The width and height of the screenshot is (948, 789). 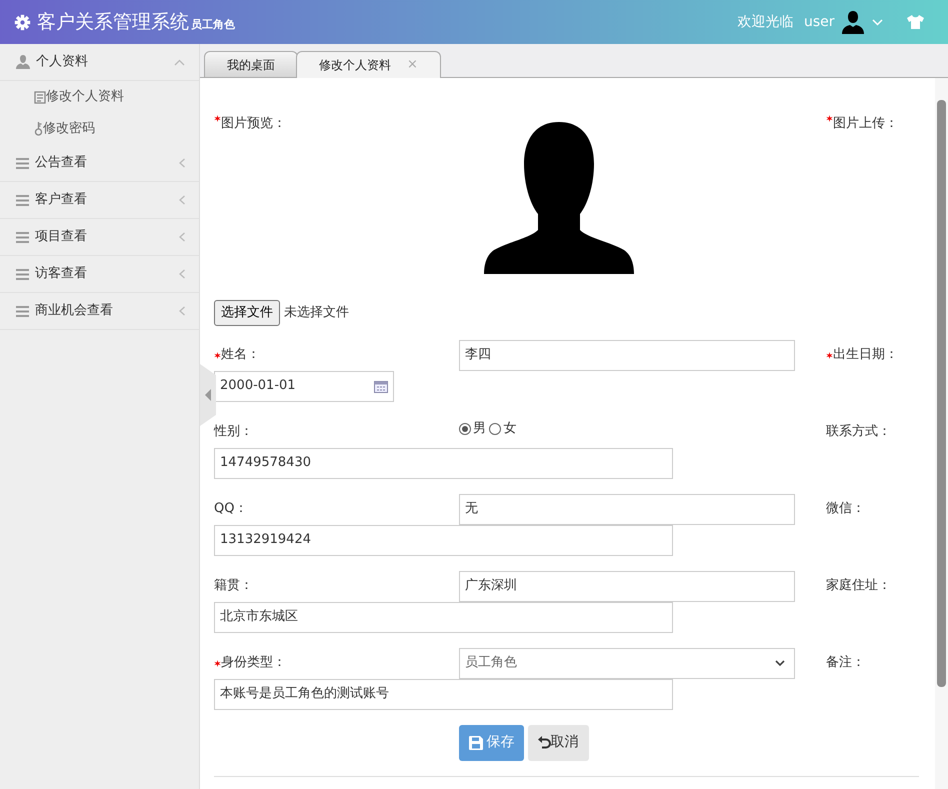 What do you see at coordinates (99, 311) in the screenshot?
I see `sidebar-item: 商业机会查看` at bounding box center [99, 311].